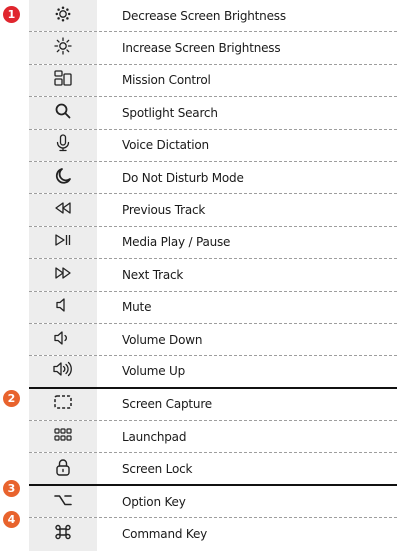  I want to click on shortcut-label: Spotlight Search, so click(170, 112).